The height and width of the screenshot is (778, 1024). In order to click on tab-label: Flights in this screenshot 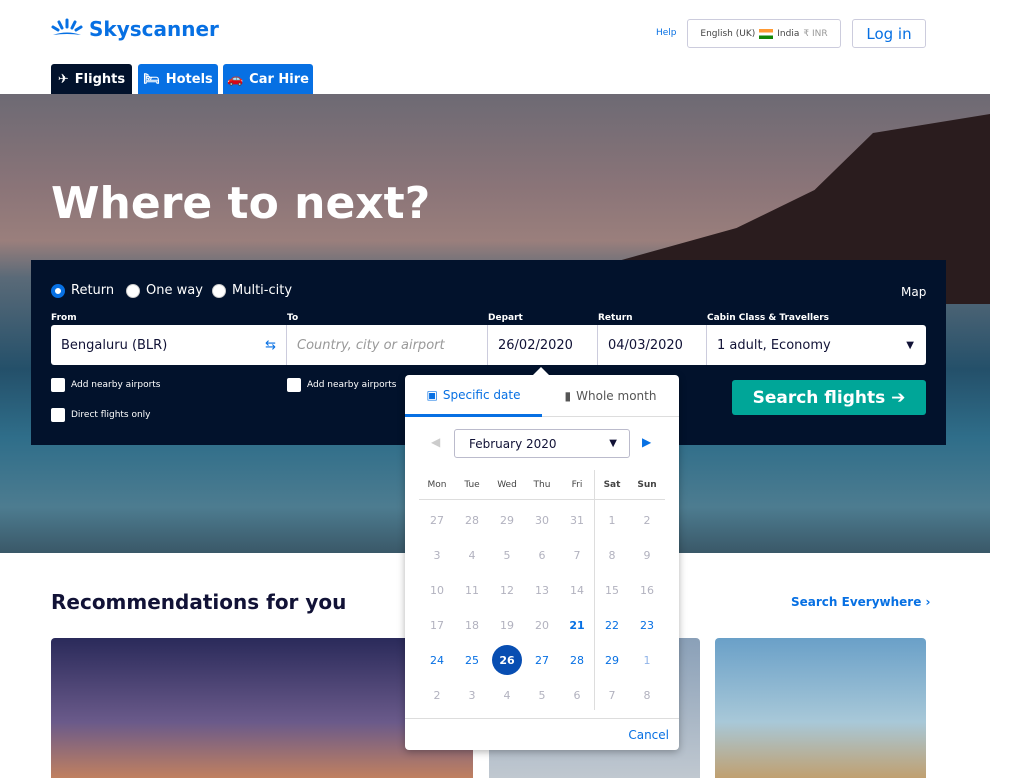, I will do `click(100, 79)`.